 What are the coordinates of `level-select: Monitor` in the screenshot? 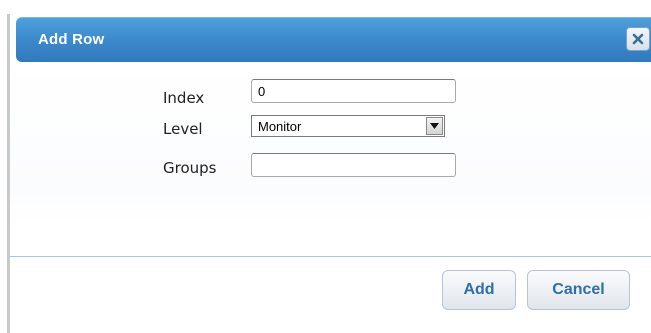 It's located at (348, 126).